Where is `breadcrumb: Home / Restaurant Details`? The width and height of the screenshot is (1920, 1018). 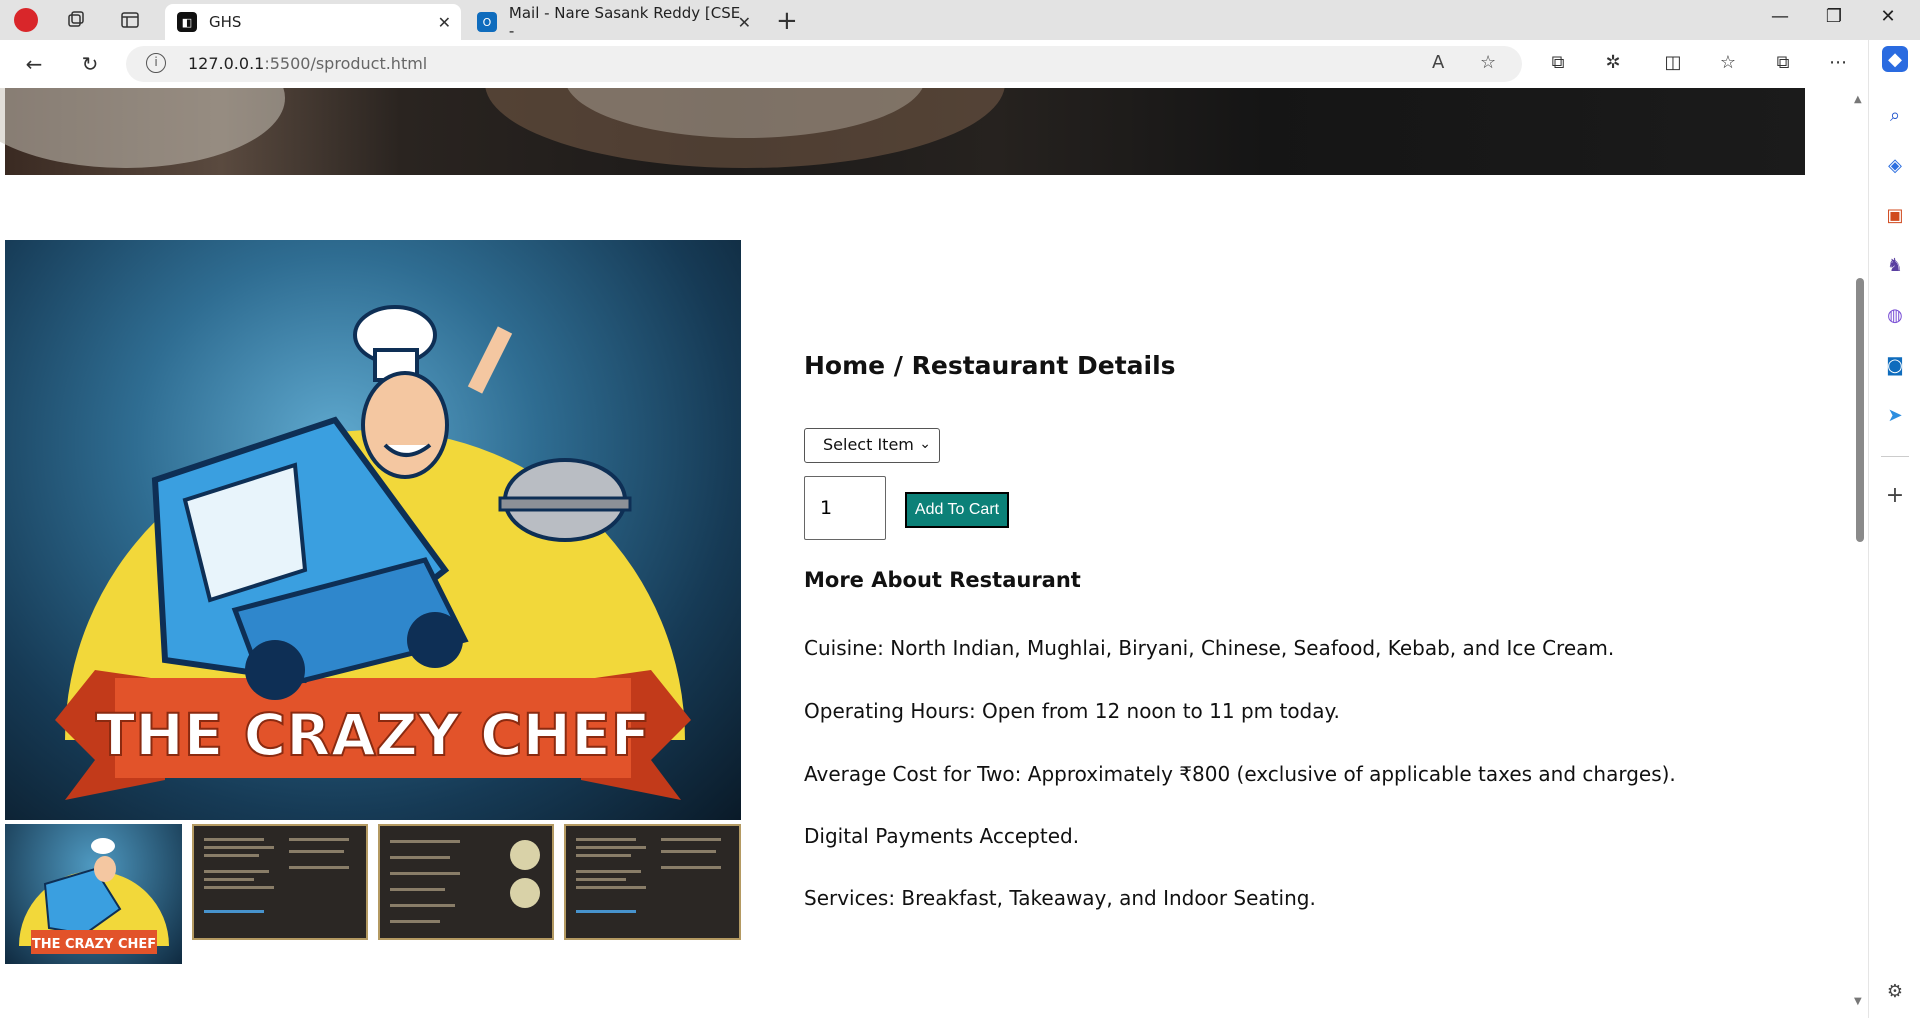
breadcrumb: Home / Restaurant Details is located at coordinates (990, 365).